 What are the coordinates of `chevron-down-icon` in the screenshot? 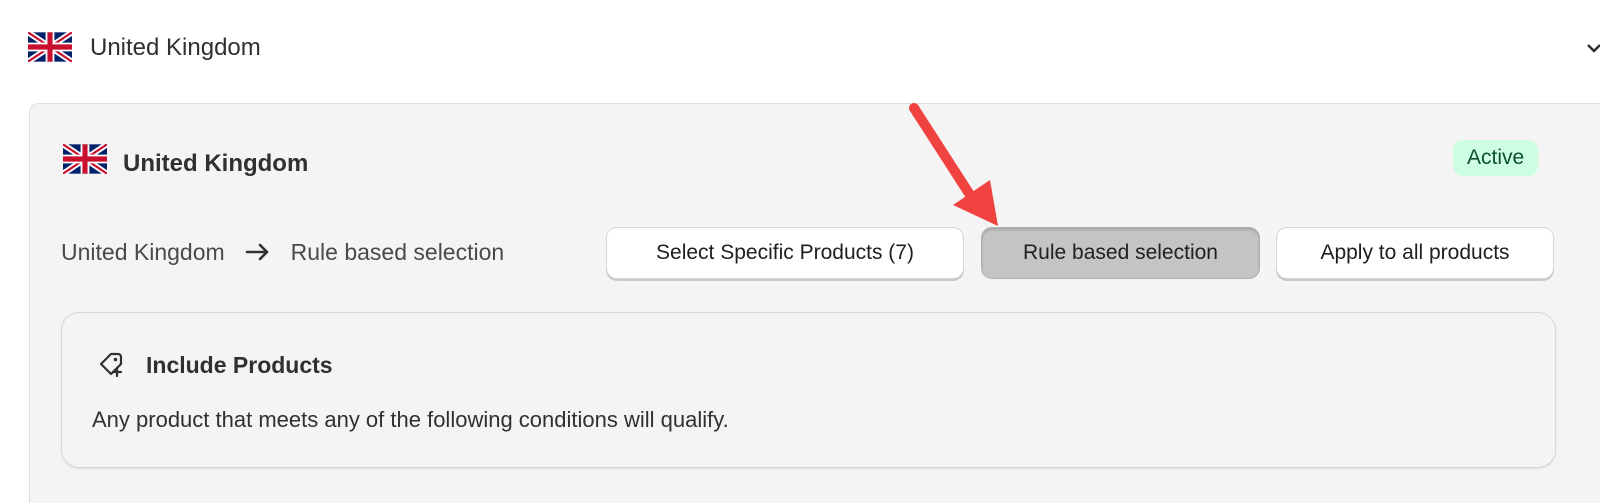 It's located at (1592, 48).